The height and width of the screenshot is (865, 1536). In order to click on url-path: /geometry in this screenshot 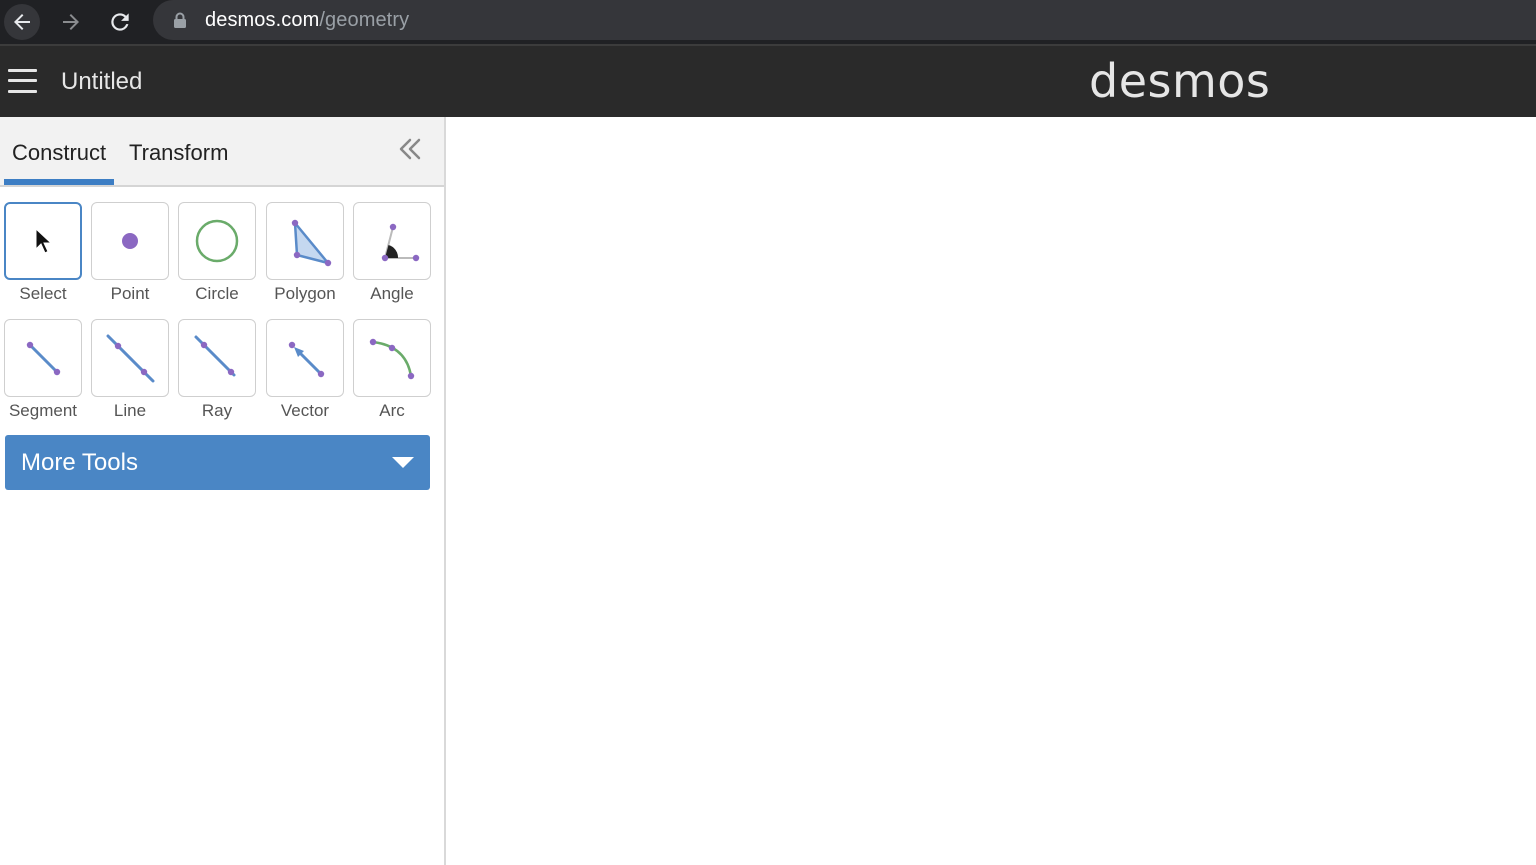, I will do `click(364, 20)`.